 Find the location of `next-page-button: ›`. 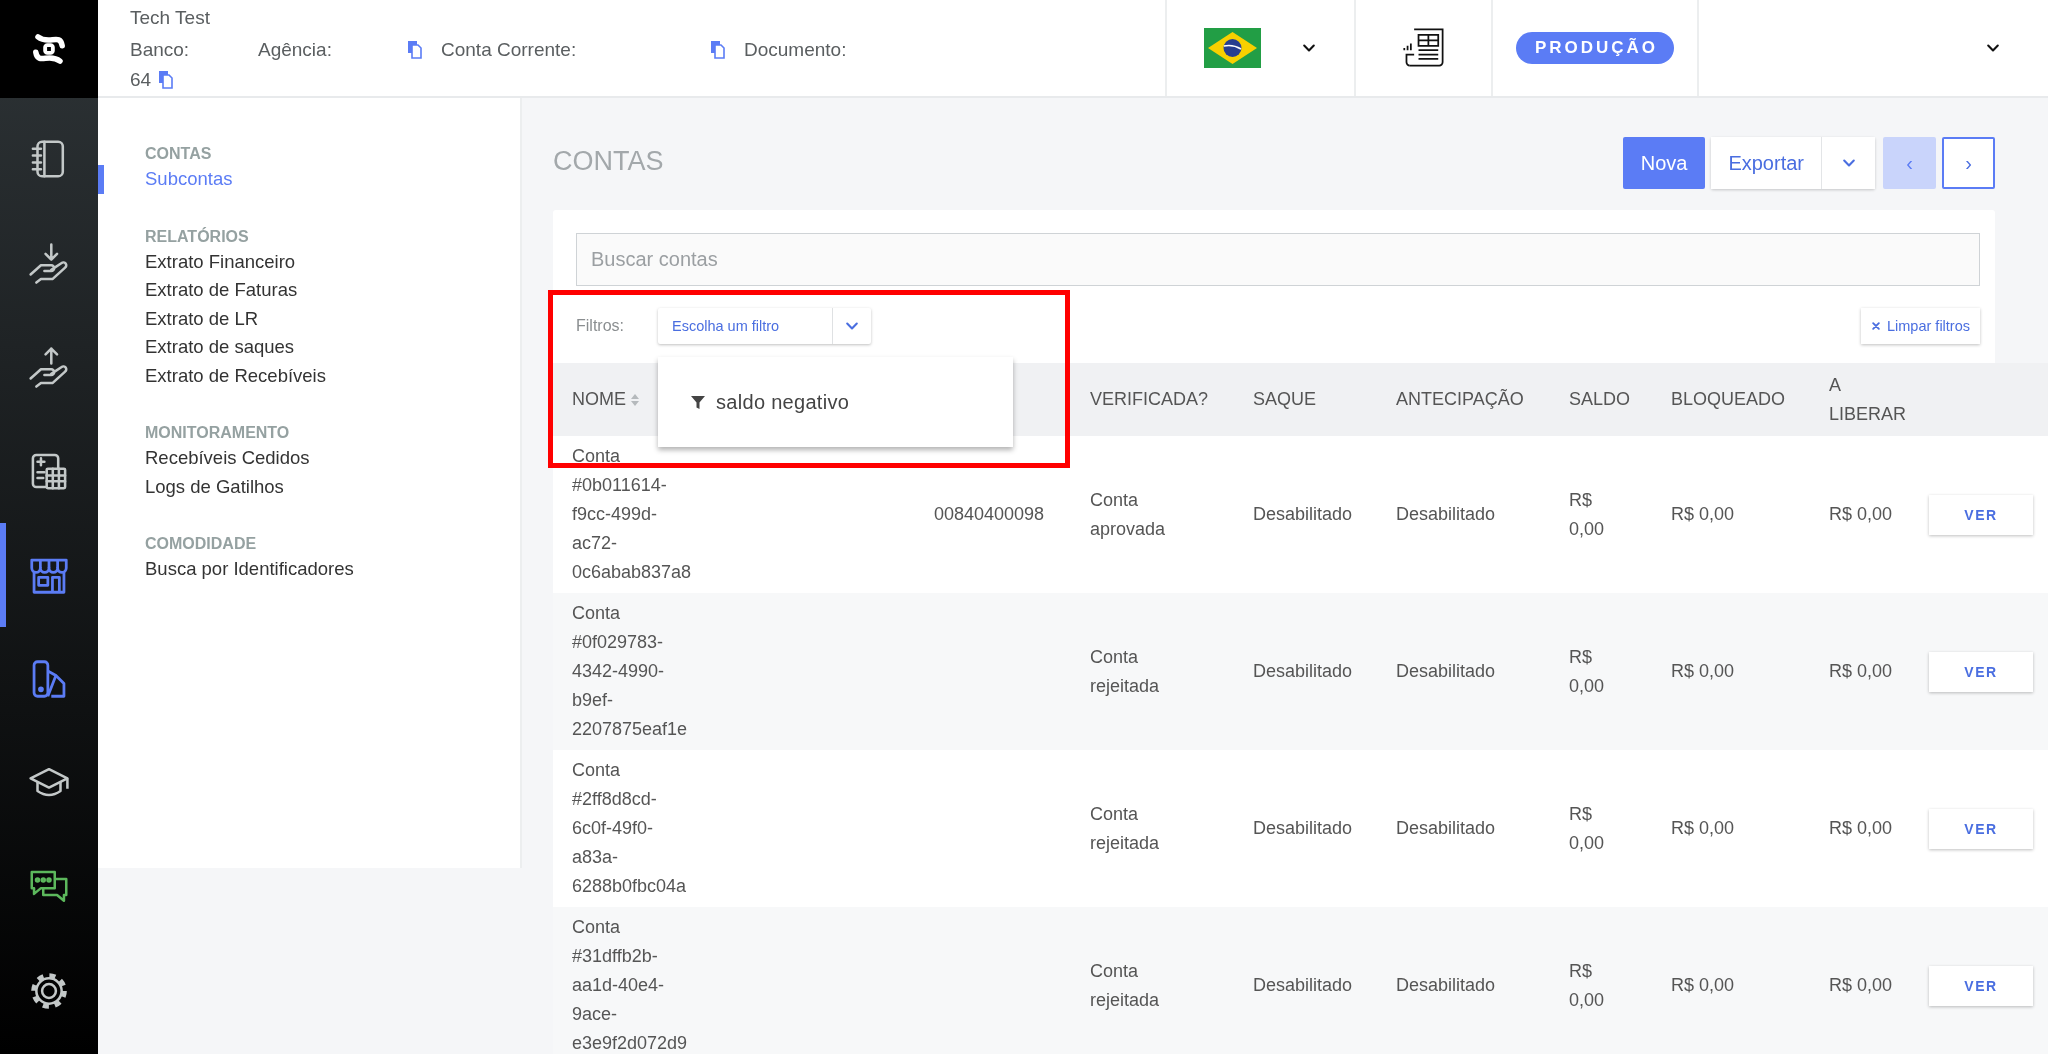

next-page-button: › is located at coordinates (1968, 163).